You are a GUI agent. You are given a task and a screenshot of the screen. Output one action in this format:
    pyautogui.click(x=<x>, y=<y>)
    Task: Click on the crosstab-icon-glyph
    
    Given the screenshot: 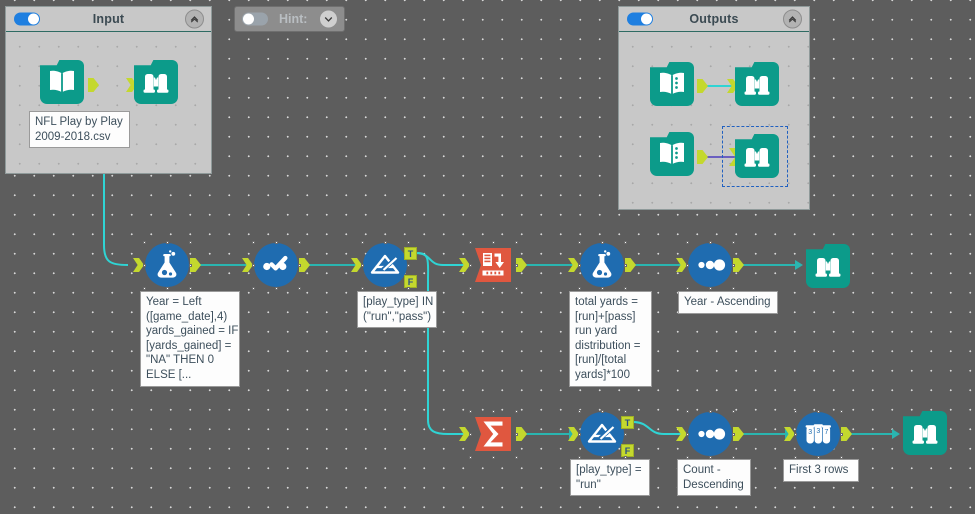 What is the action you would take?
    pyautogui.click(x=493, y=265)
    